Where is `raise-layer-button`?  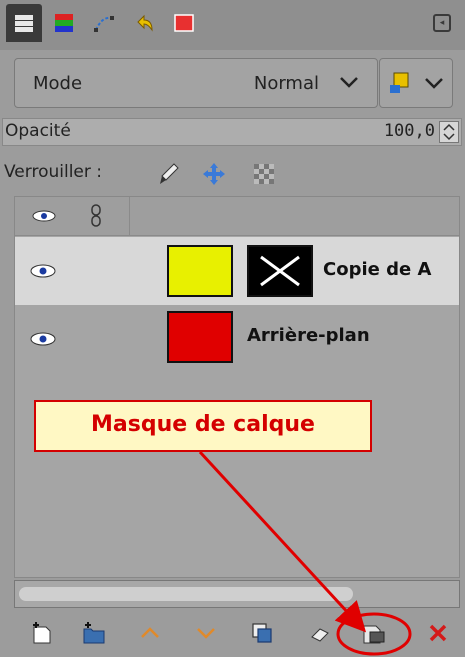
raise-layer-button is located at coordinates (150, 633).